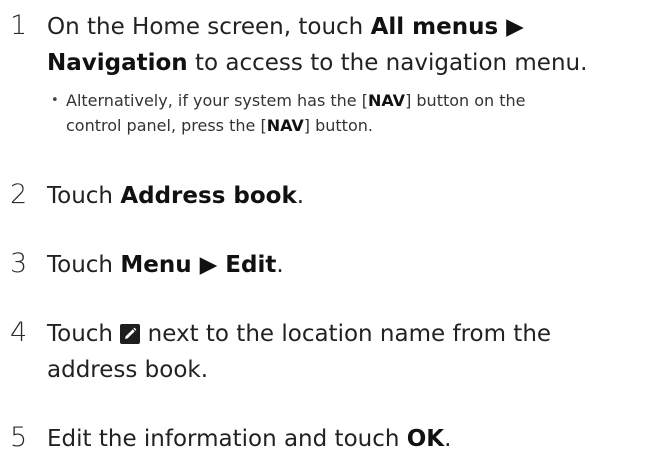 The image size is (654, 458). What do you see at coordinates (130, 334) in the screenshot?
I see `edit-pencil-icon` at bounding box center [130, 334].